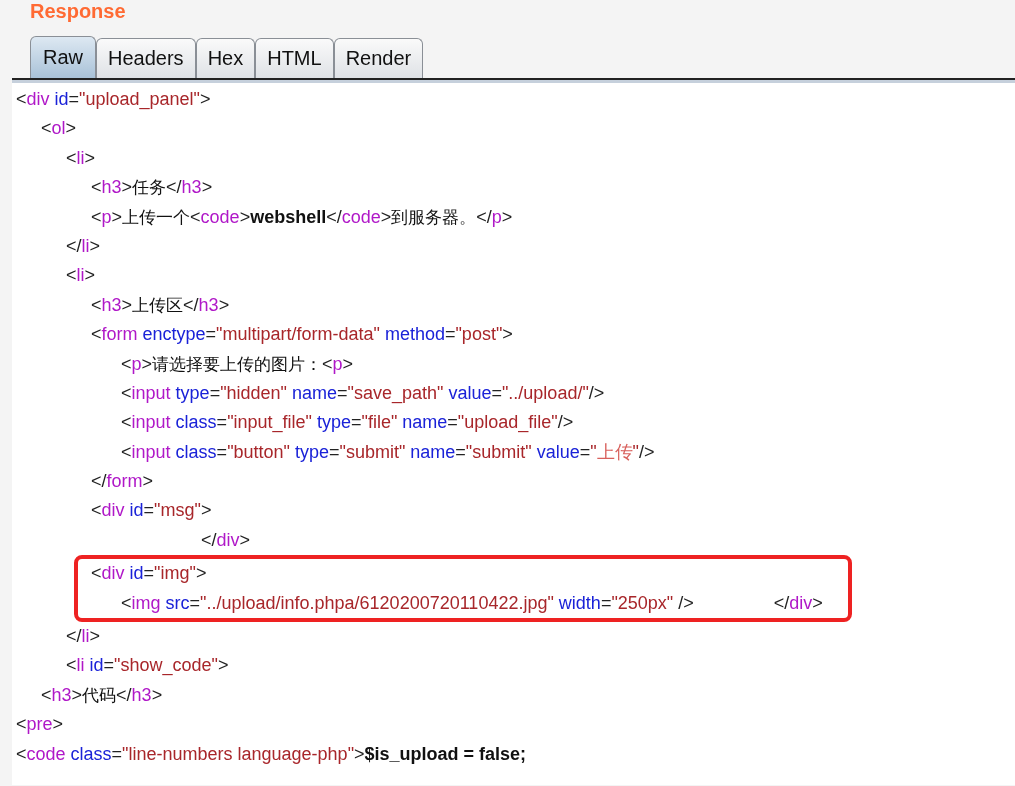 The height and width of the screenshot is (786, 1015). I want to click on code-line: <pre>, so click(40, 725).